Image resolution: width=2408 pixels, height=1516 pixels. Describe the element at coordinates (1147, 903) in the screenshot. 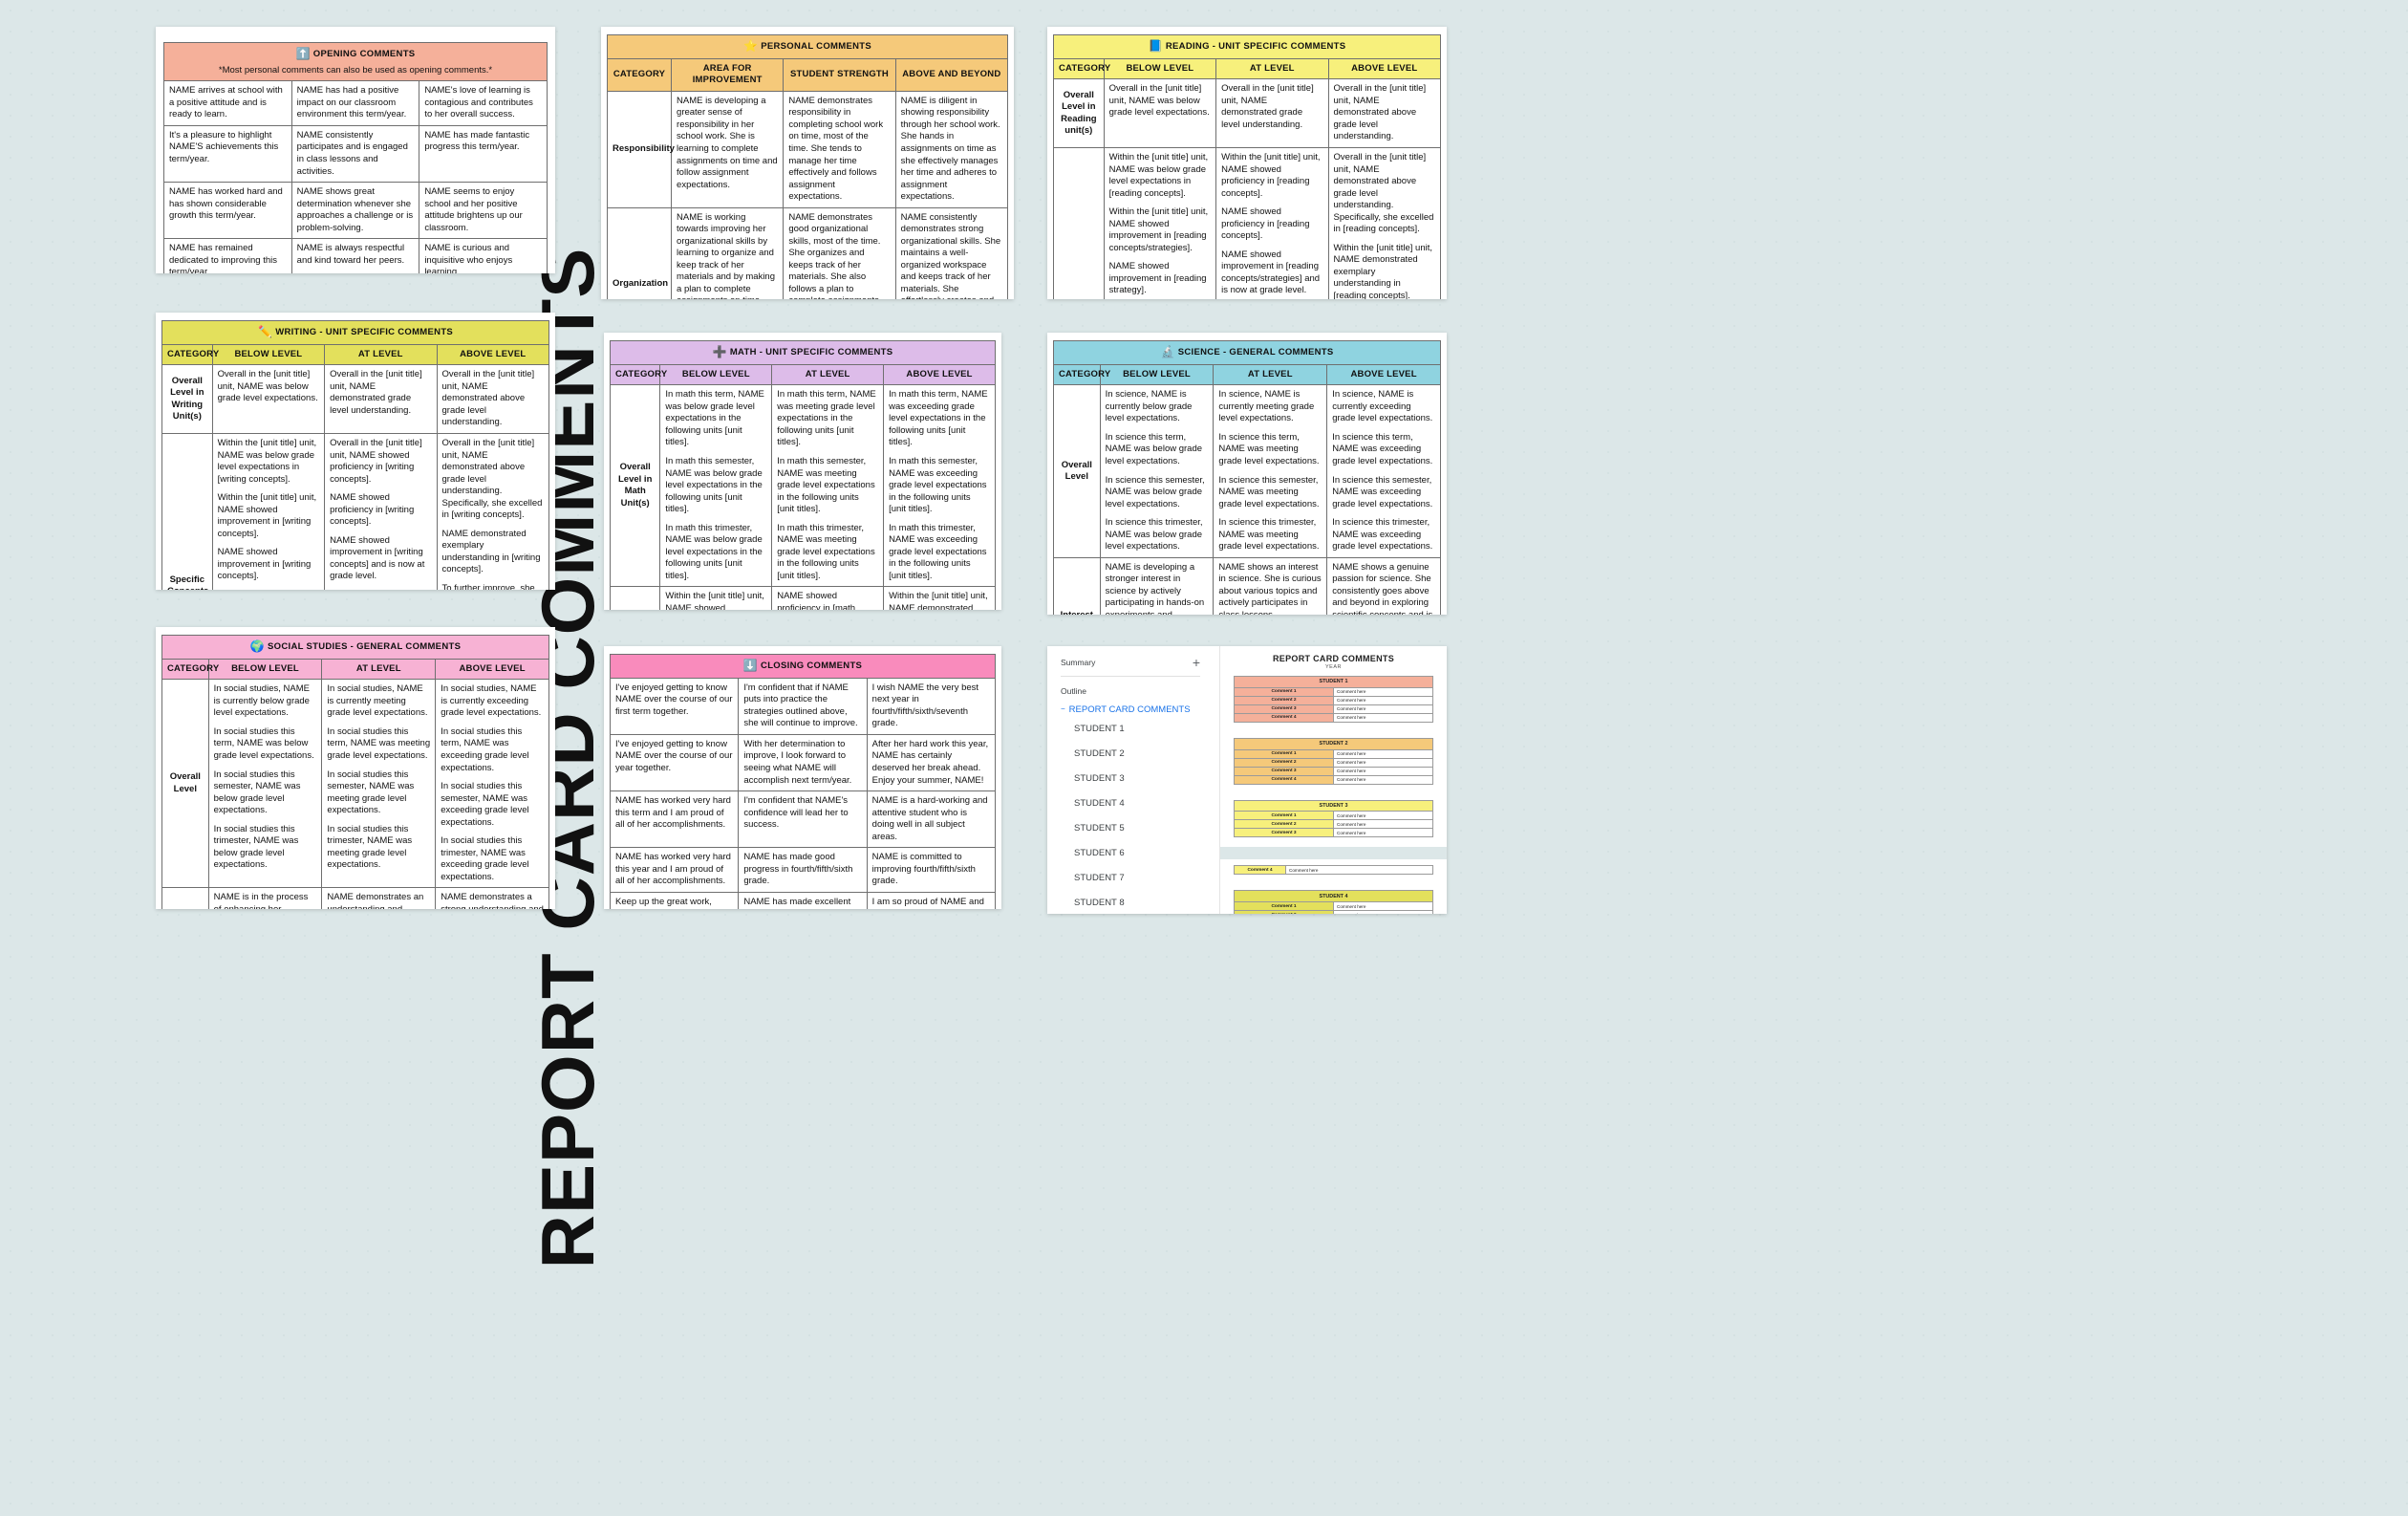

I see `outline-student-item: STUDENT 8` at that location.